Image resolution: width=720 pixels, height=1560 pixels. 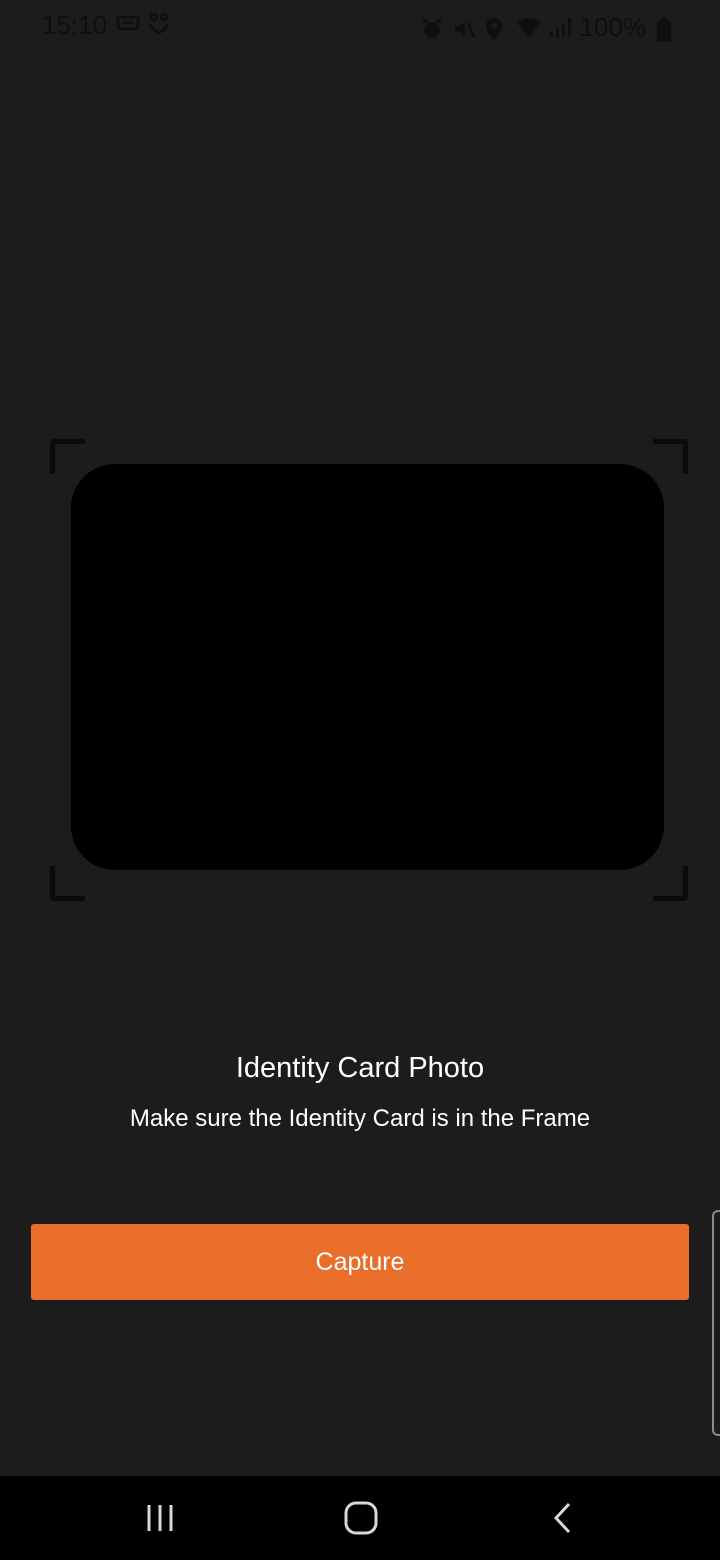 I want to click on frame-corner-bottom-left, so click(x=67, y=883).